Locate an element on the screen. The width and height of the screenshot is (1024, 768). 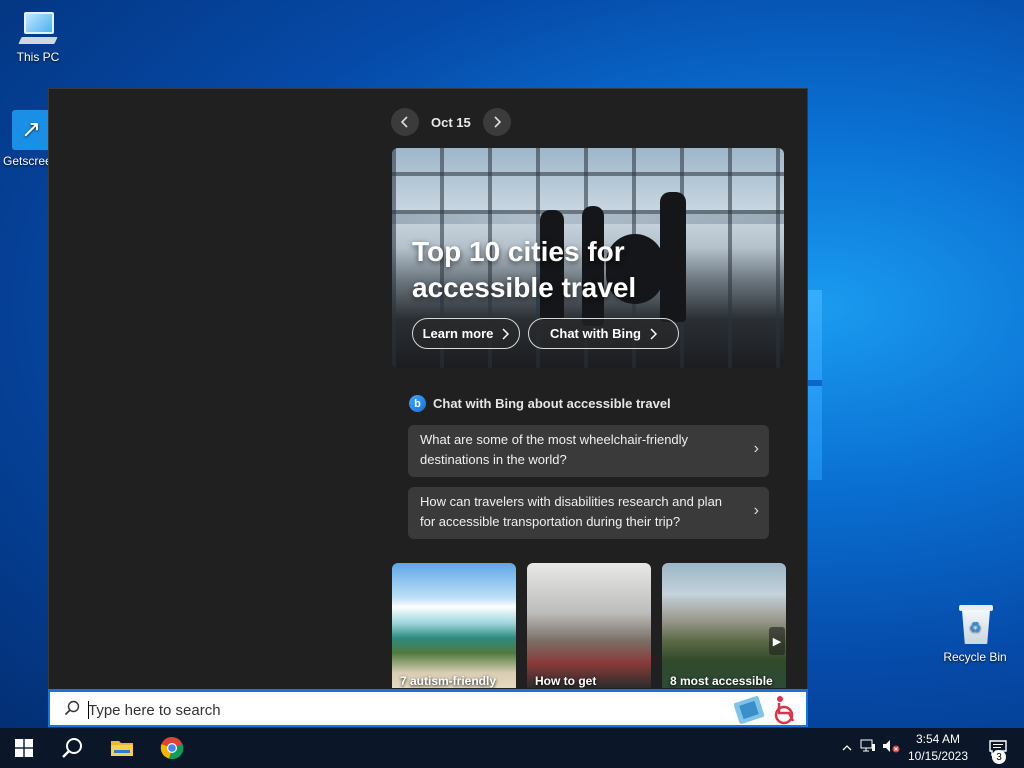
file-explorer-button is located at coordinates (122, 748).